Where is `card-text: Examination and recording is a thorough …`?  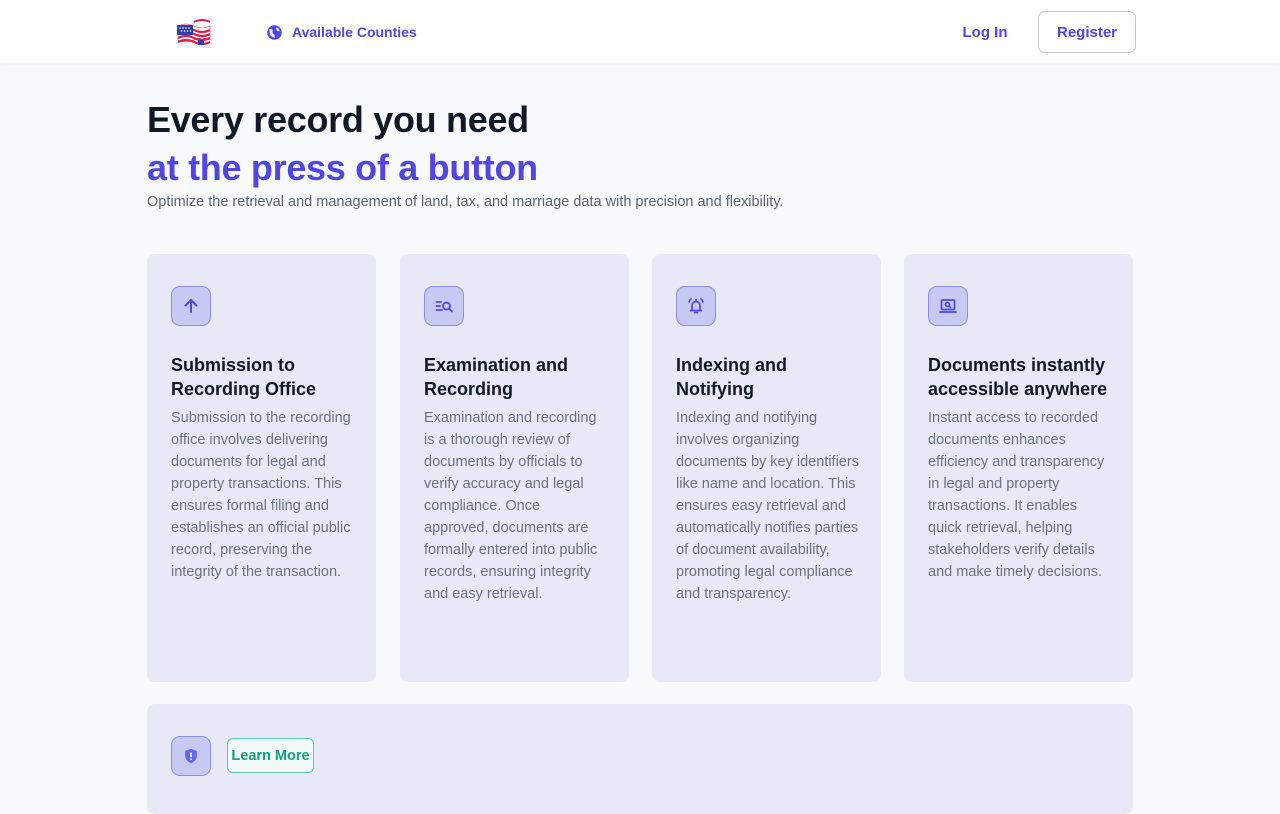 card-text: Examination and recording is a thorough … is located at coordinates (511, 506).